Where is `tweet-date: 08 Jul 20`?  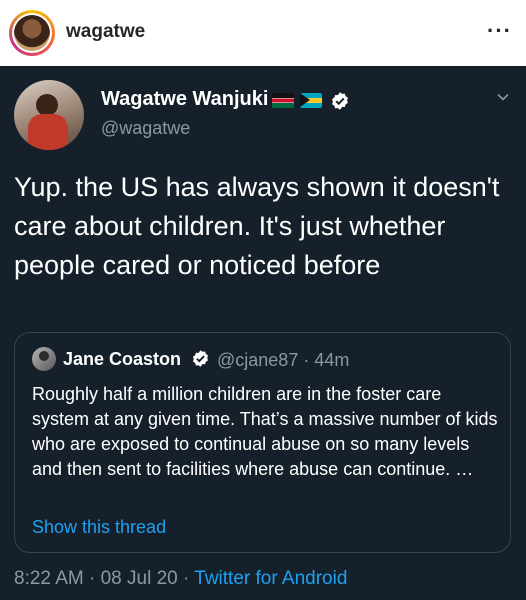 tweet-date: 08 Jul 20 is located at coordinates (139, 578).